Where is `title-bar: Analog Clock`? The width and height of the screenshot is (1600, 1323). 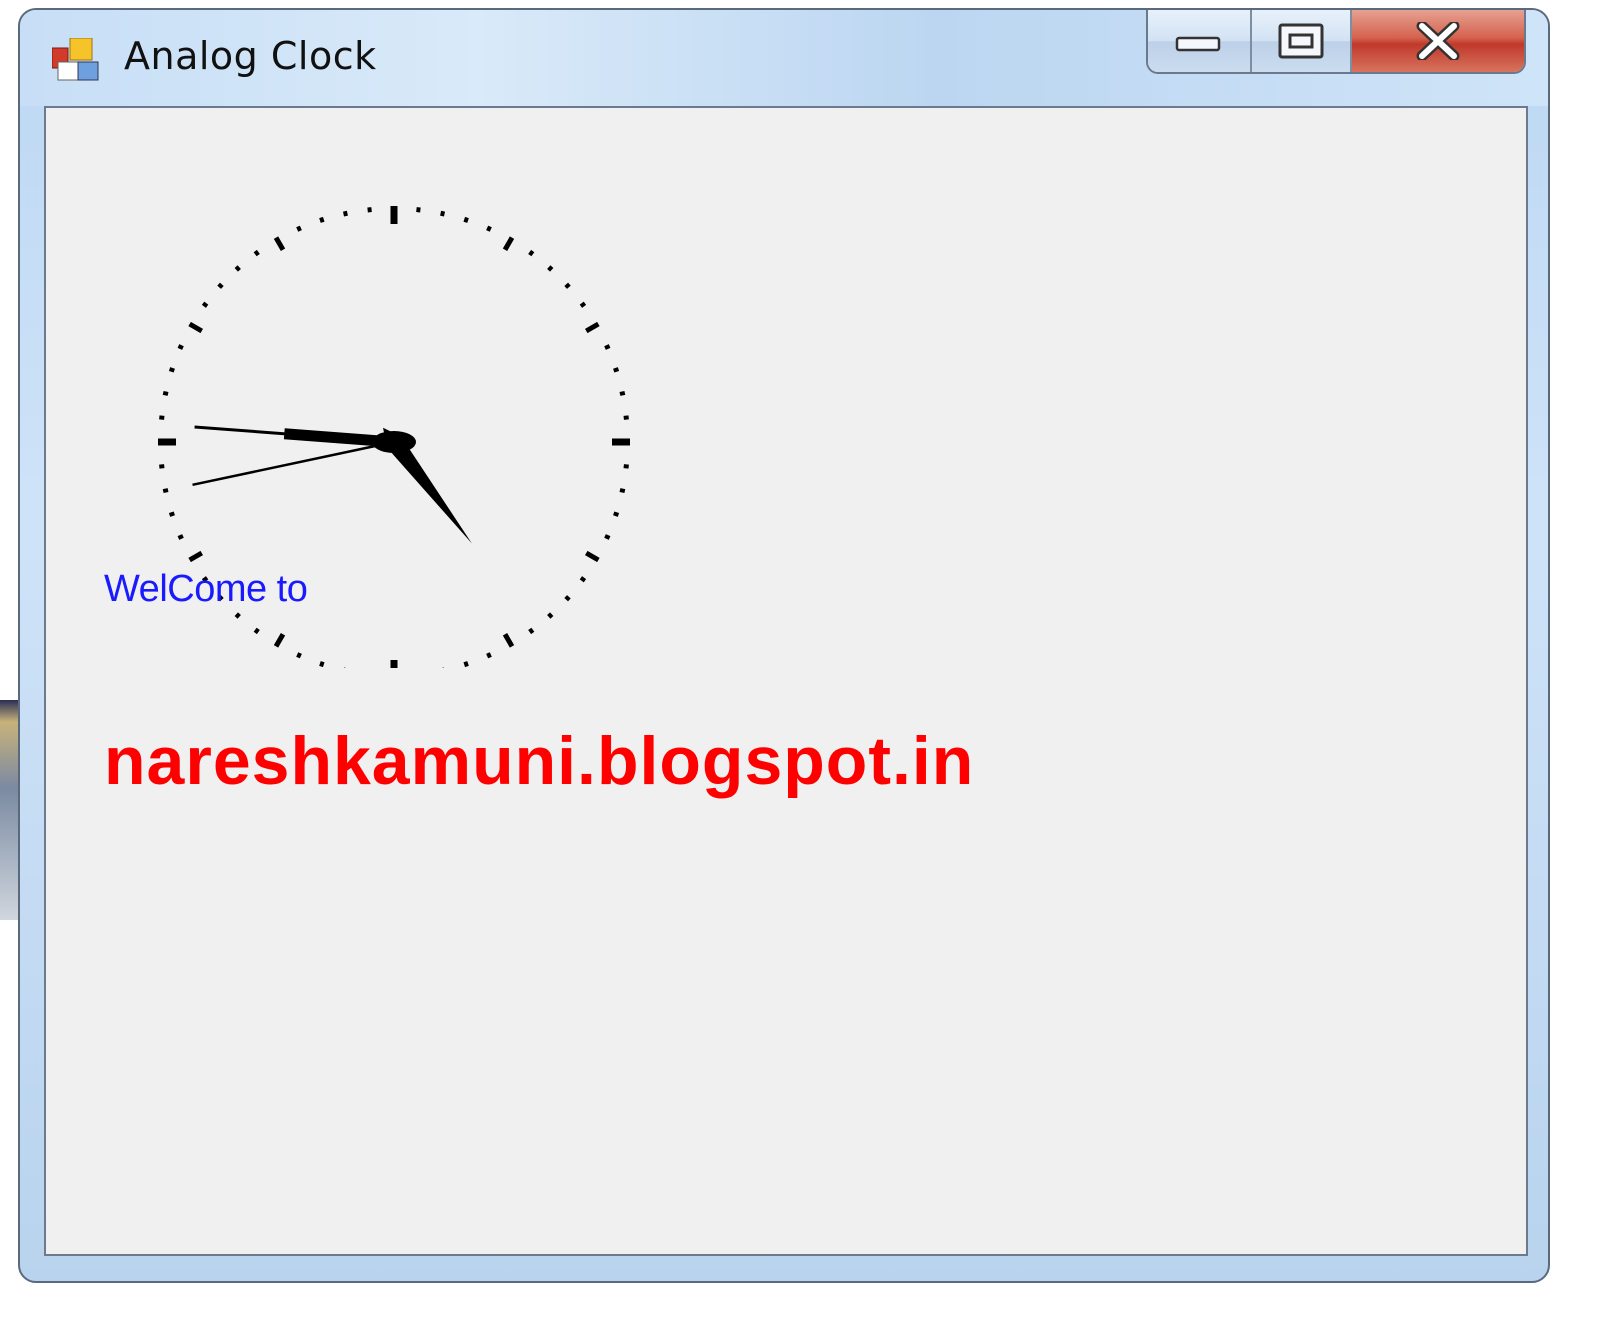
title-bar: Analog Clock is located at coordinates (784, 58).